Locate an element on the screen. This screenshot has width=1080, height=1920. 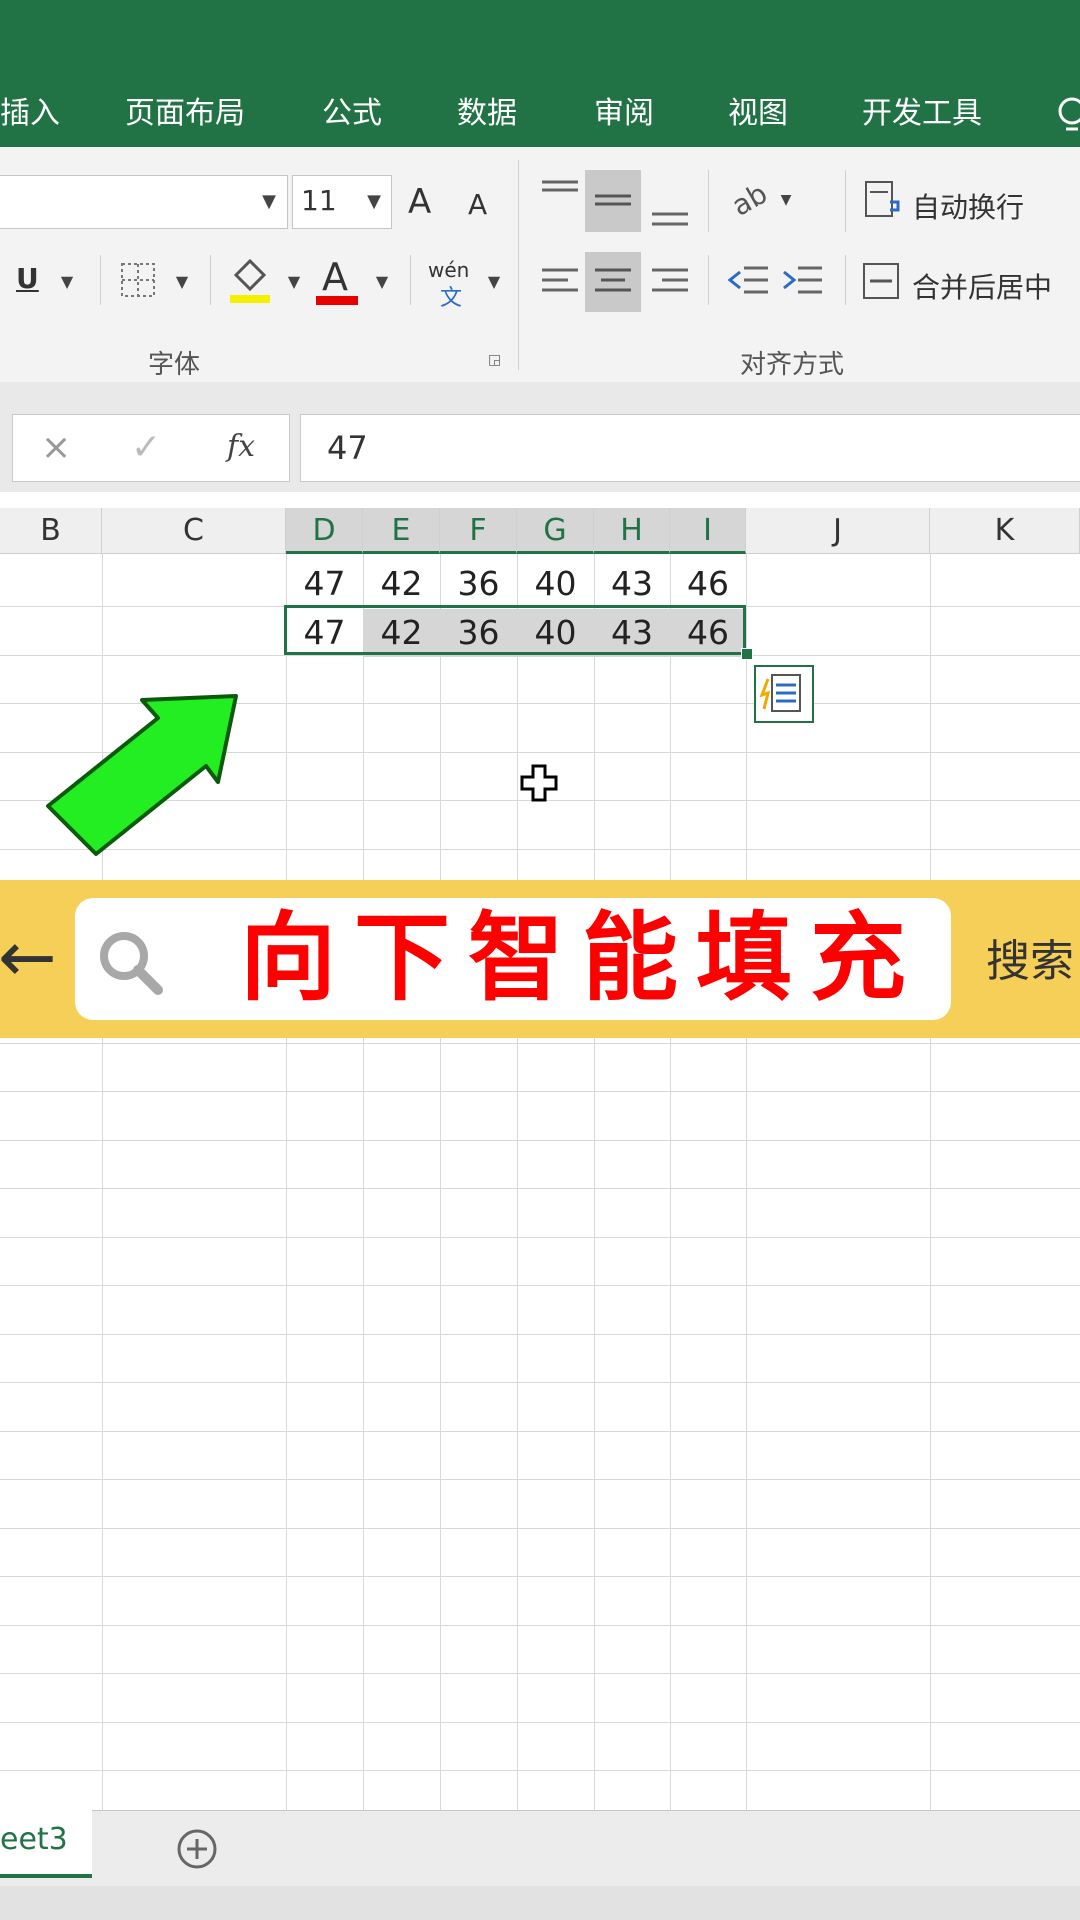
merge-center-button: 合并后居中 is located at coordinates (982, 286).